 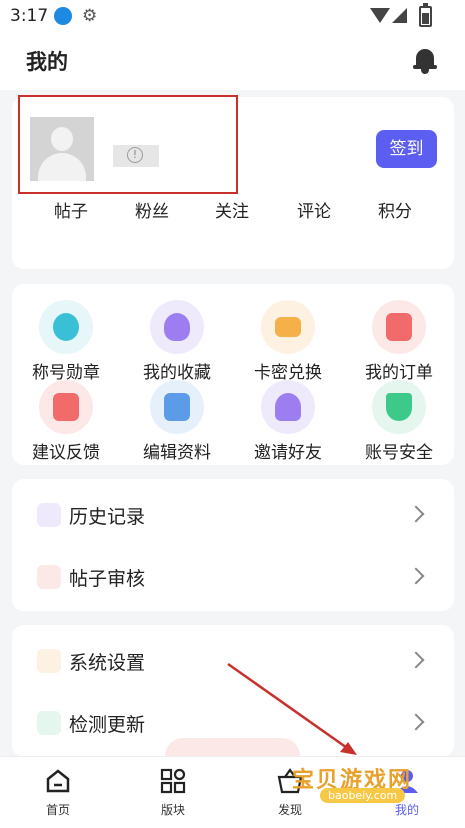 I want to click on home-icon, so click(x=58, y=781).